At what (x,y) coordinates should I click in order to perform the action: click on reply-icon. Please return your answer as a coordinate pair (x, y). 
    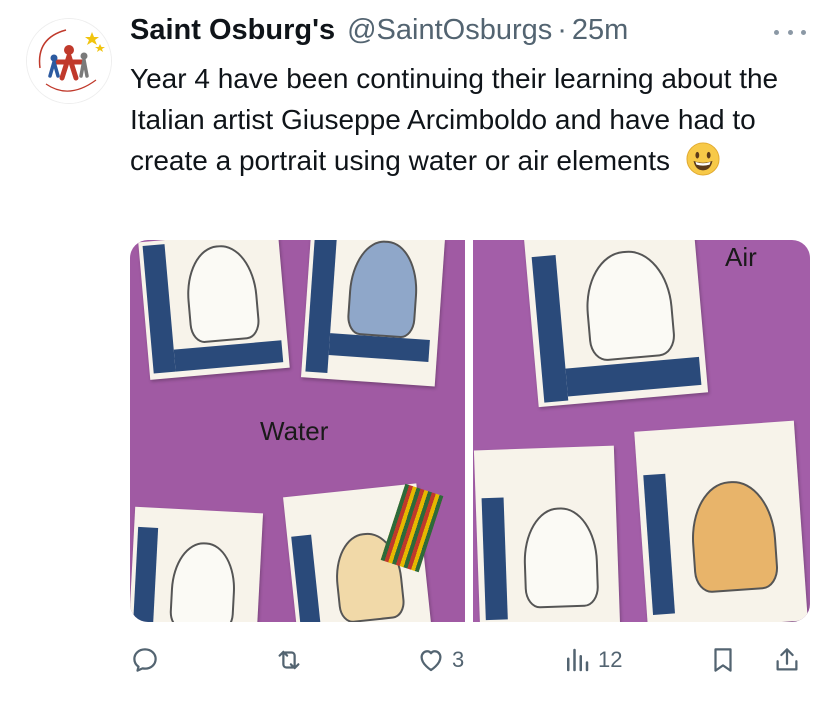
    Looking at the image, I should click on (145, 660).